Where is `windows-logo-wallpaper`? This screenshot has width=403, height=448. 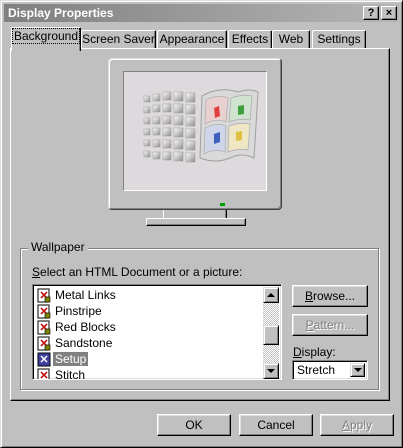
windows-logo-wallpaper is located at coordinates (201, 126).